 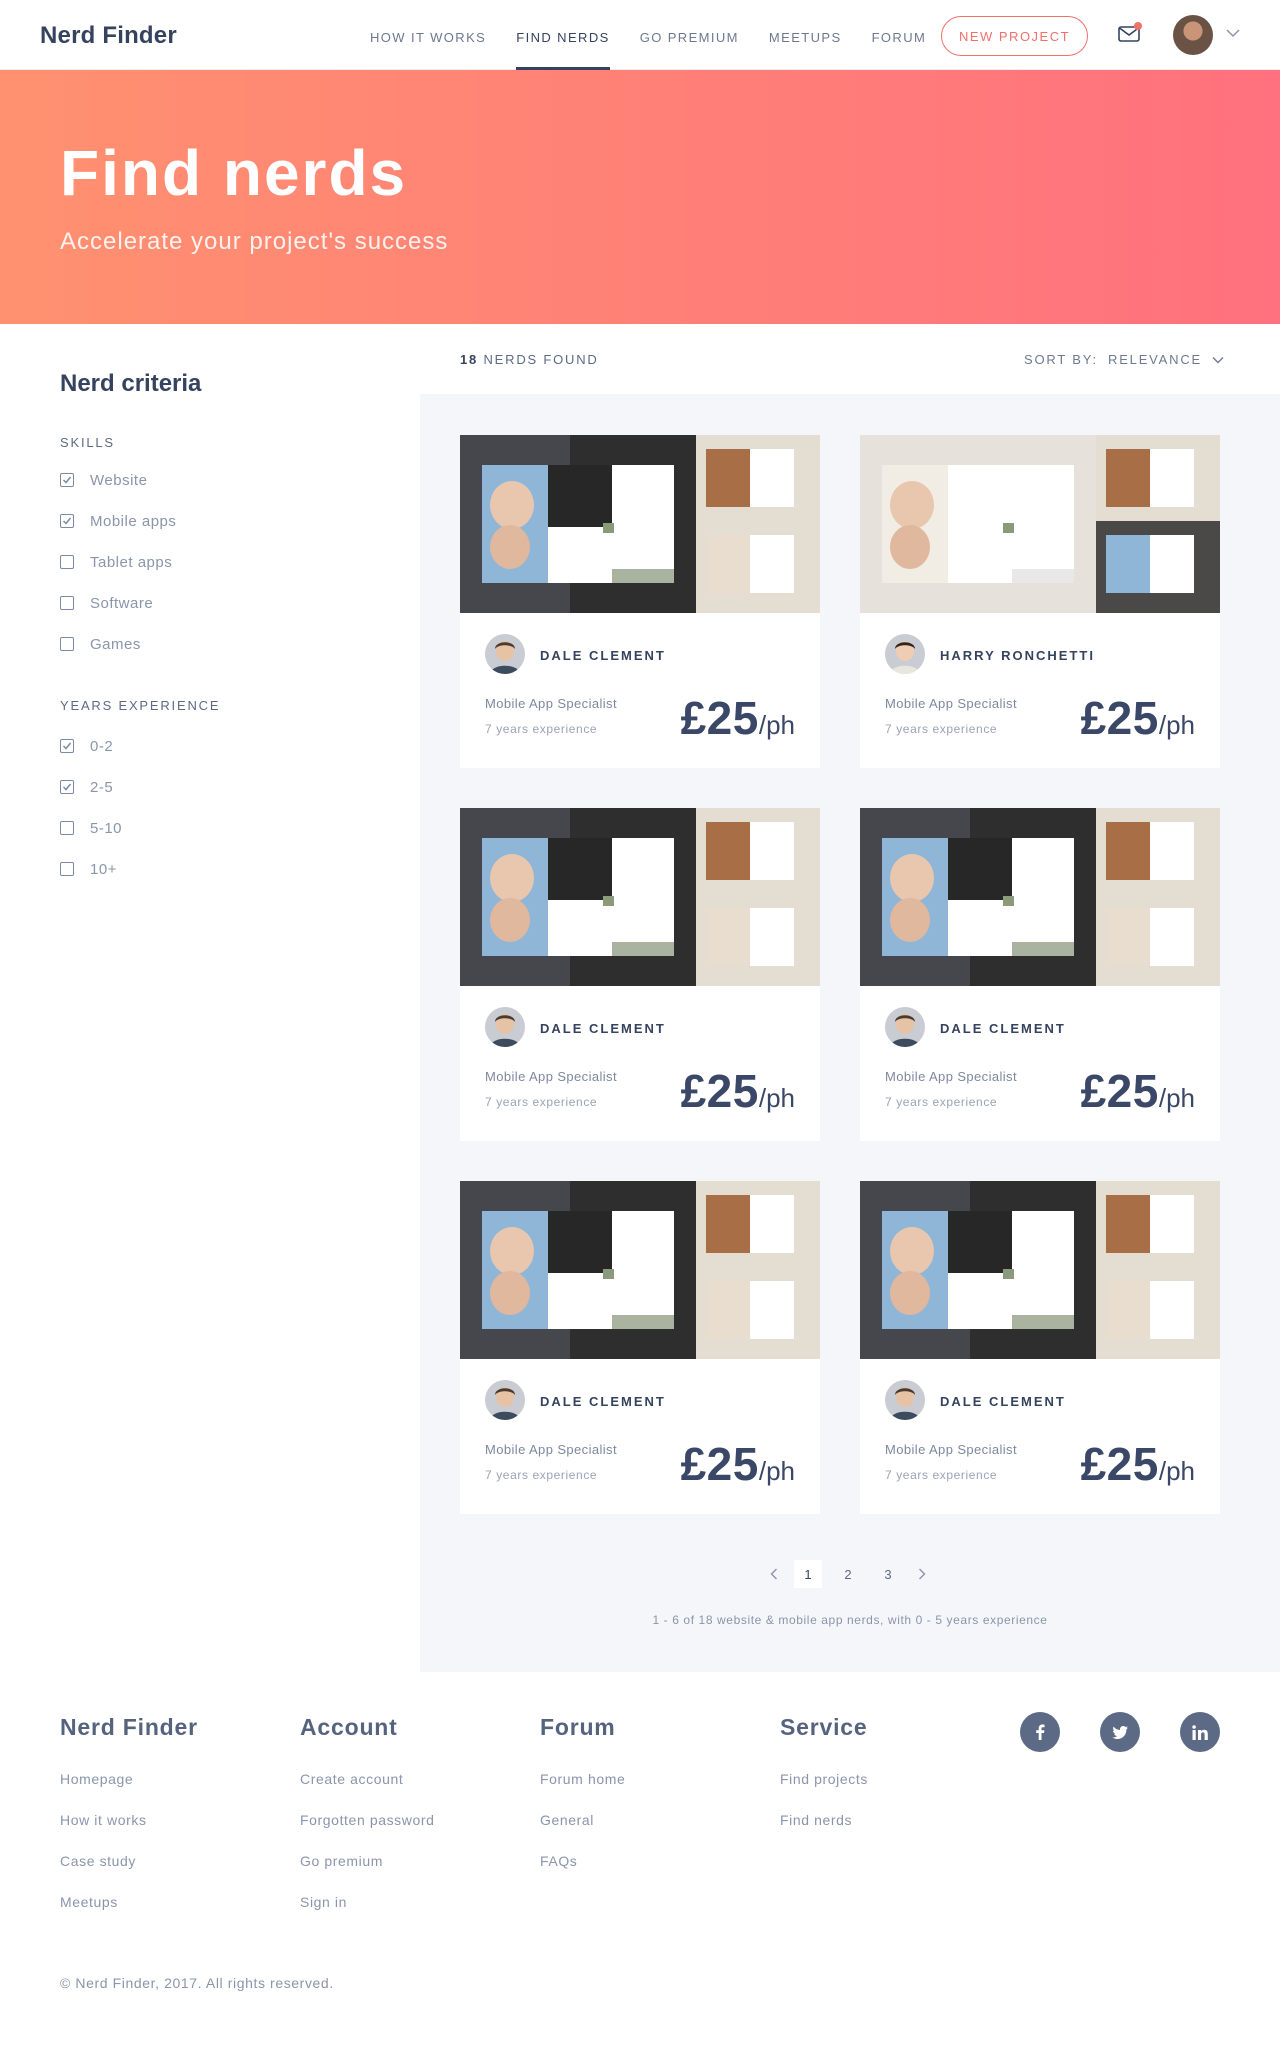 What do you see at coordinates (1166, 359) in the screenshot?
I see `sort-dropdown: RELEVANCE` at bounding box center [1166, 359].